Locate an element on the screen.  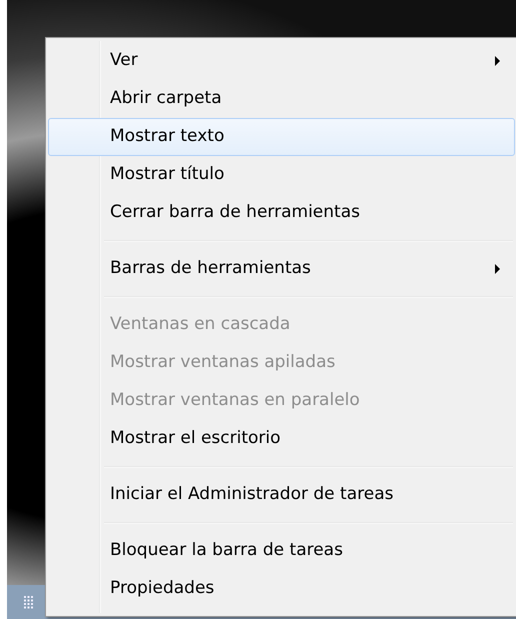
gripper-icon is located at coordinates (29, 603).